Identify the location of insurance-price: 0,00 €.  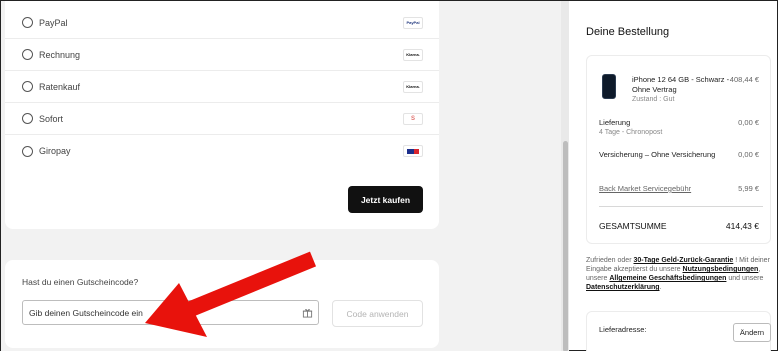
(748, 154).